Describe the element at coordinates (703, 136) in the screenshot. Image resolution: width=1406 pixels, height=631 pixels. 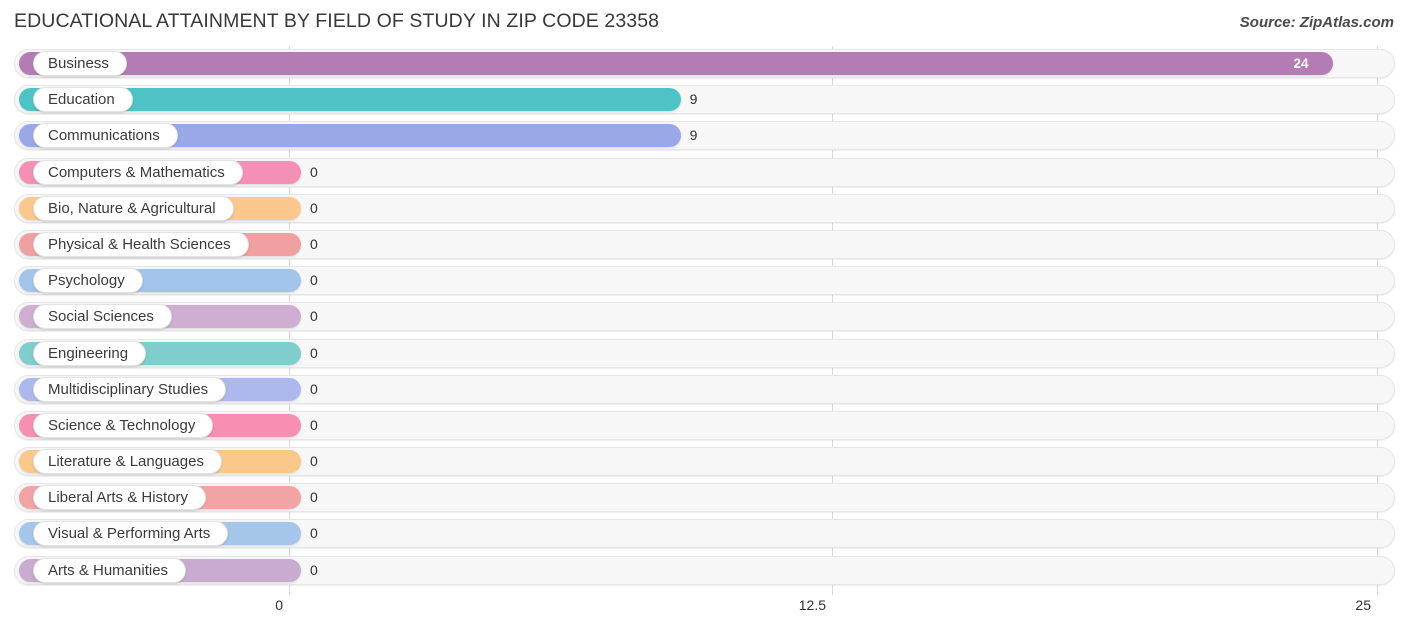
I see `bar-row: Communications 9` at that location.